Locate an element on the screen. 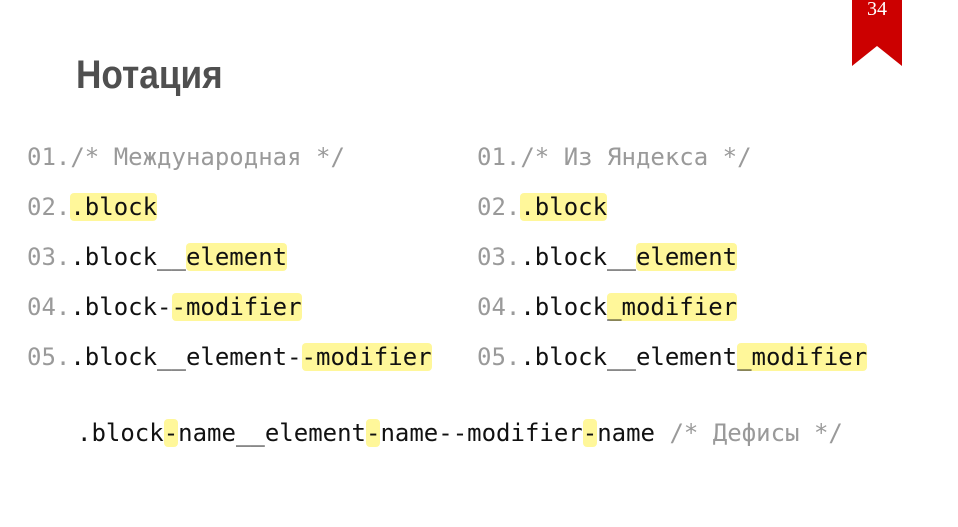  right-code-line-2: 02..block is located at coordinates (542, 207).